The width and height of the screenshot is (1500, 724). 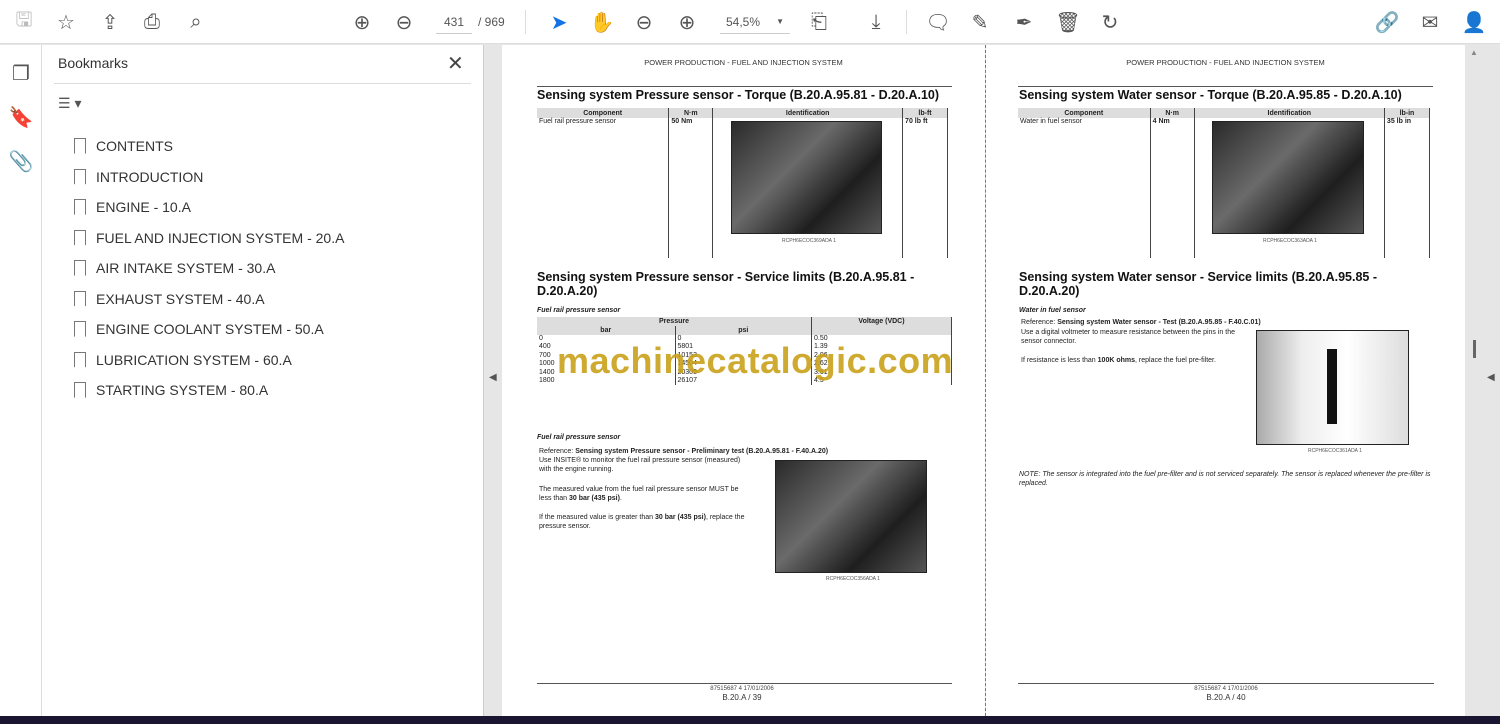 What do you see at coordinates (138, 177) in the screenshot?
I see `bookmark-item: INTRODUCTION` at bounding box center [138, 177].